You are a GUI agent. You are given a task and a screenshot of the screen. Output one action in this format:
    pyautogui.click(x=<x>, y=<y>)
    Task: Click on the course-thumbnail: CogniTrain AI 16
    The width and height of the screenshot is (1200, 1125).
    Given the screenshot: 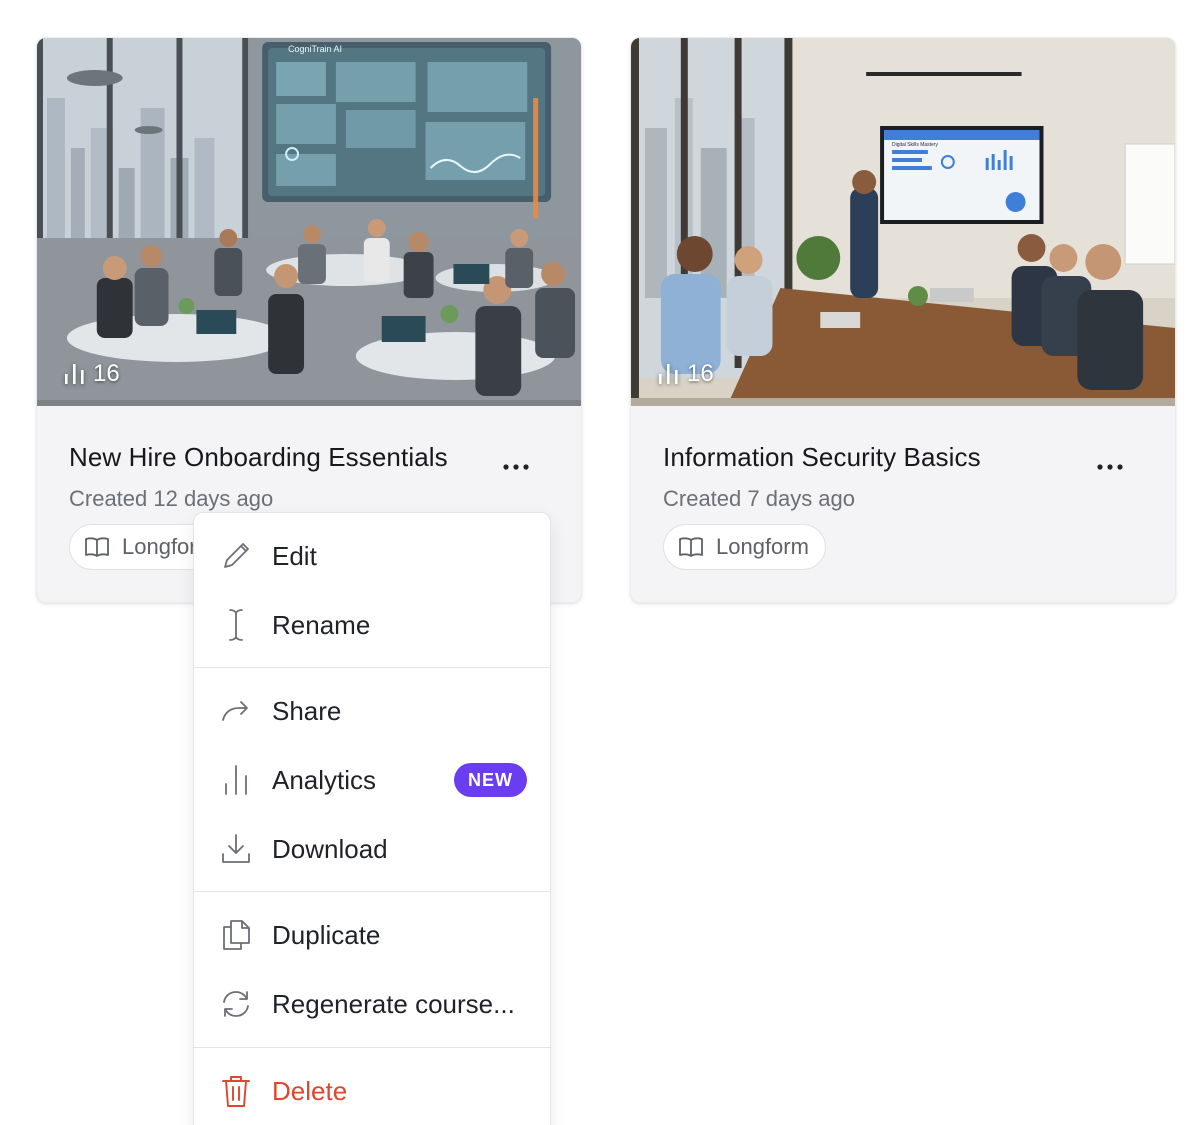 What is the action you would take?
    pyautogui.click(x=309, y=222)
    